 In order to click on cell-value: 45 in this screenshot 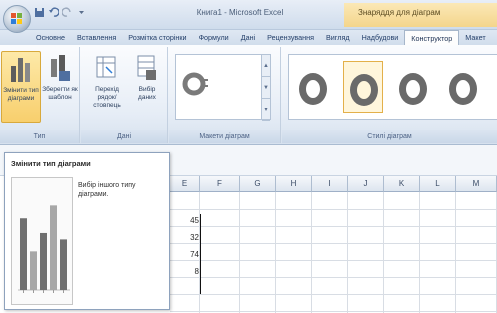, I will do `click(184, 220)`.